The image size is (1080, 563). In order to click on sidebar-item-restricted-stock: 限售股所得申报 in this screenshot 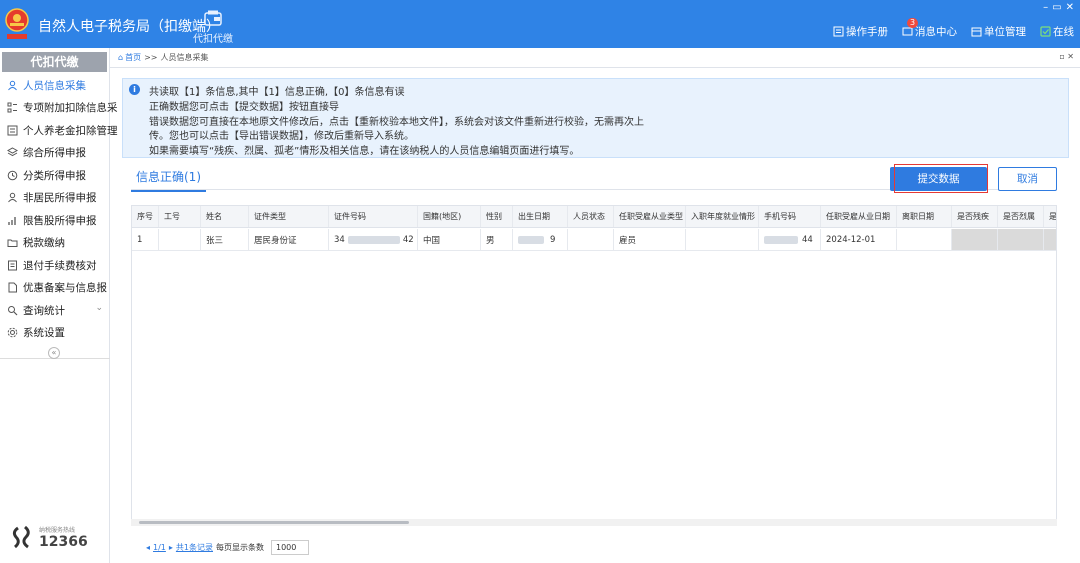, I will do `click(54, 220)`.